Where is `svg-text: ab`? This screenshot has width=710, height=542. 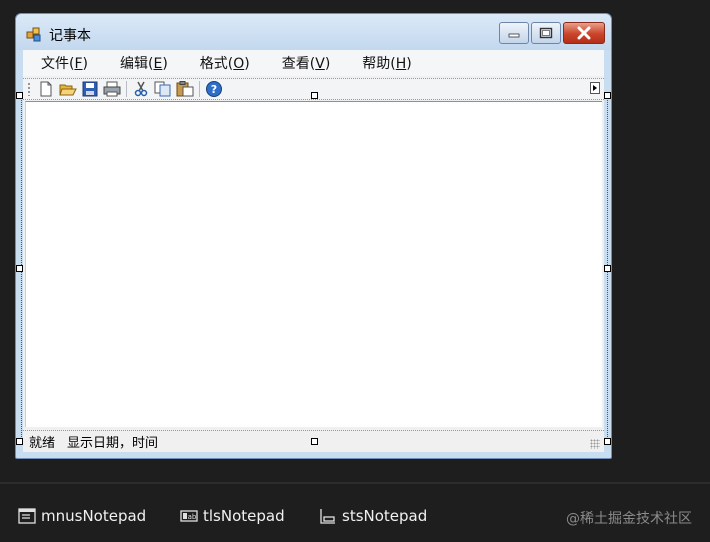 svg-text: ab is located at coordinates (192, 517).